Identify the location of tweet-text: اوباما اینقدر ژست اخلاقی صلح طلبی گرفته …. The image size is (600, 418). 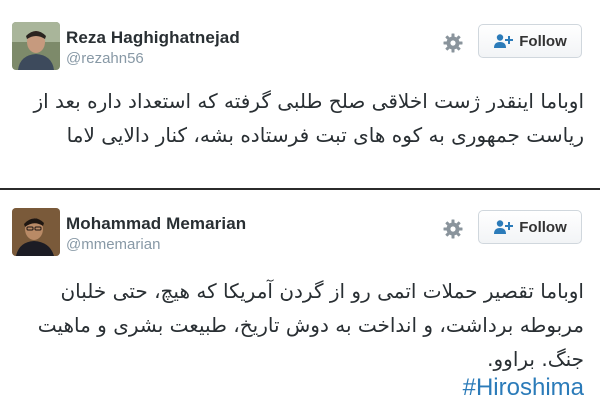
(308, 118).